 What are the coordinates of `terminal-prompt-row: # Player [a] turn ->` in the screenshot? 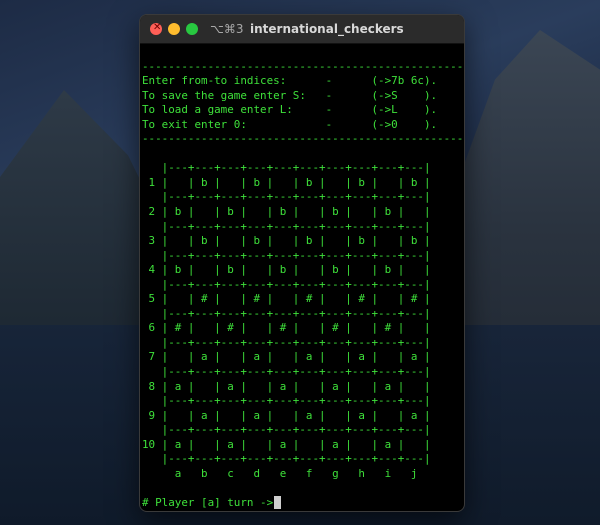 It's located at (212, 502).